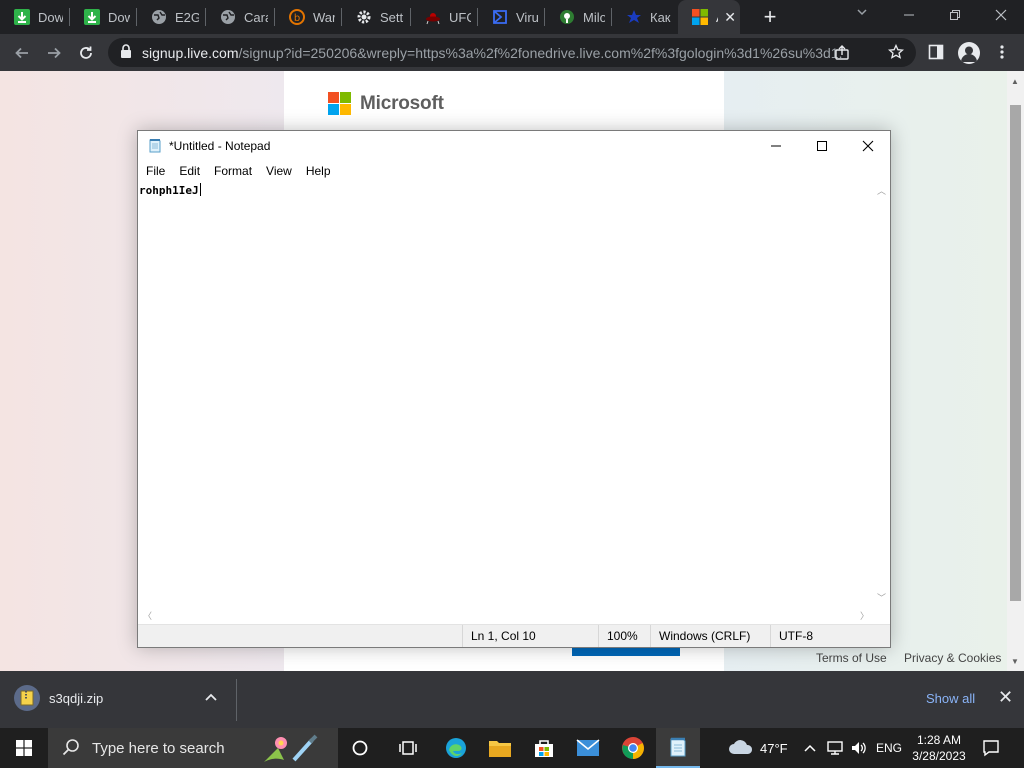 The height and width of the screenshot is (768, 1024). I want to click on chrome-menu-icon, so click(1002, 53).